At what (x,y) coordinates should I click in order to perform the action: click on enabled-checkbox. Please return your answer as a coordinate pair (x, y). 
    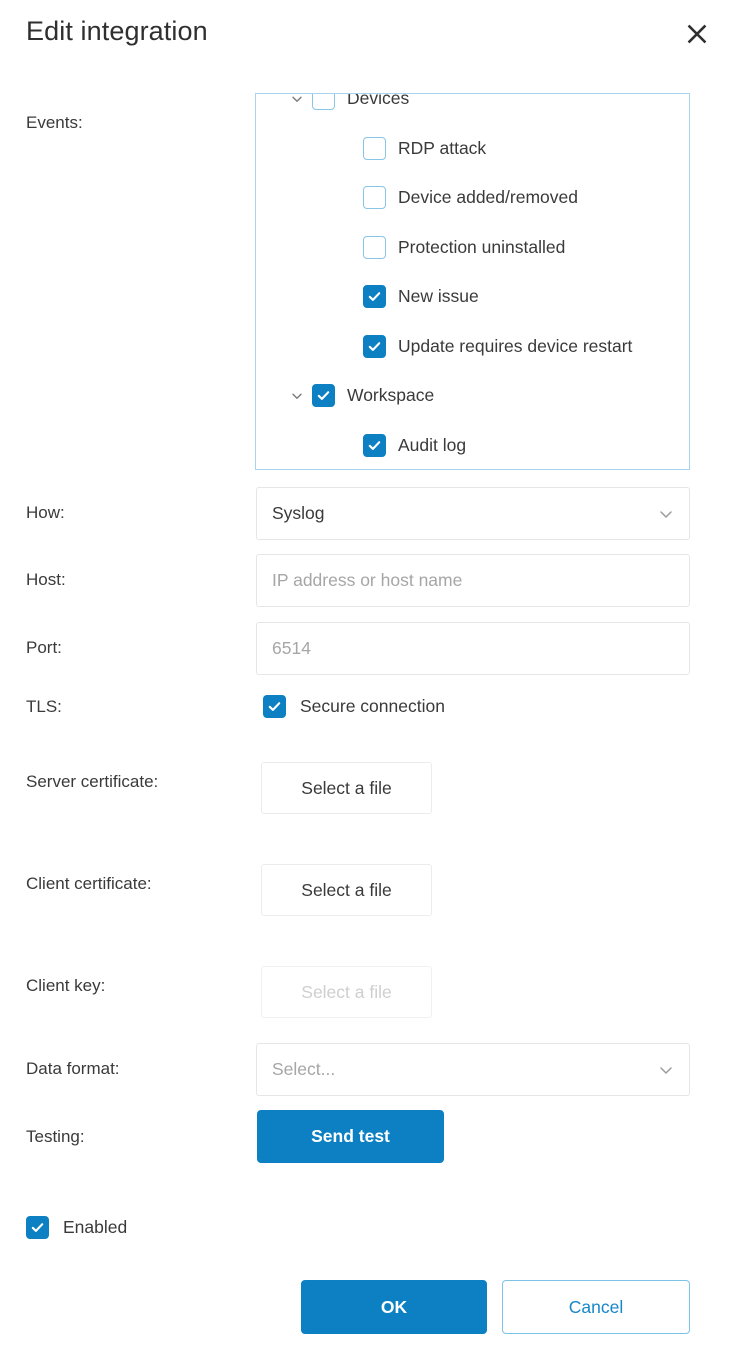
    Looking at the image, I should click on (37, 1227).